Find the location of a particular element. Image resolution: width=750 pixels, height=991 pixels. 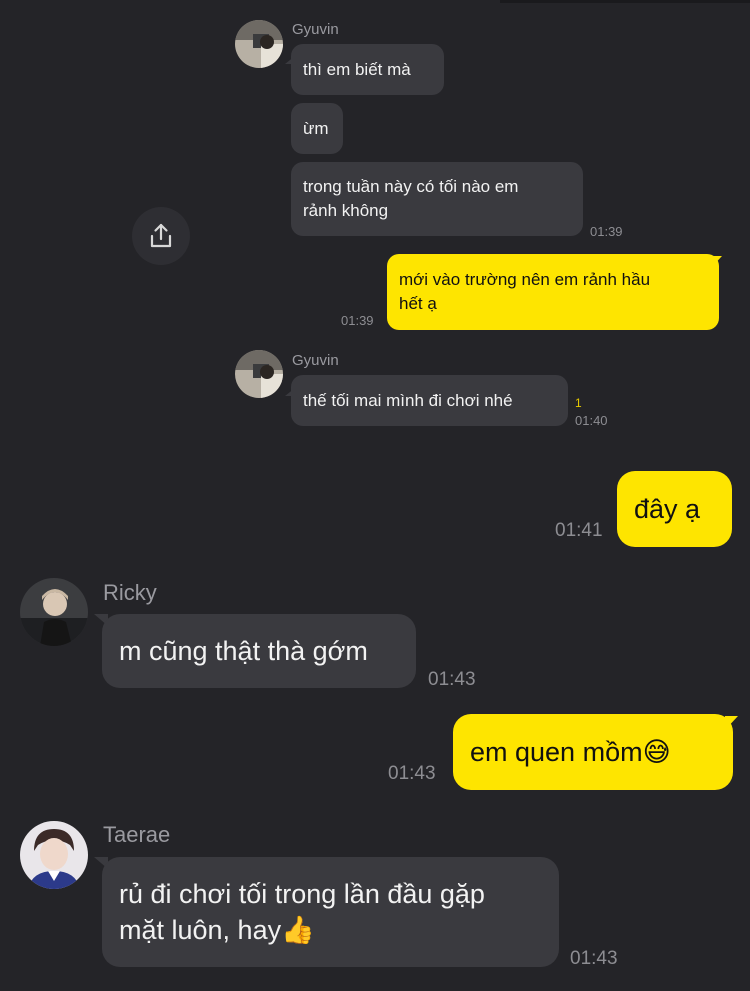

message-bubble-outgoing: em quen mồm😅 is located at coordinates (593, 752).